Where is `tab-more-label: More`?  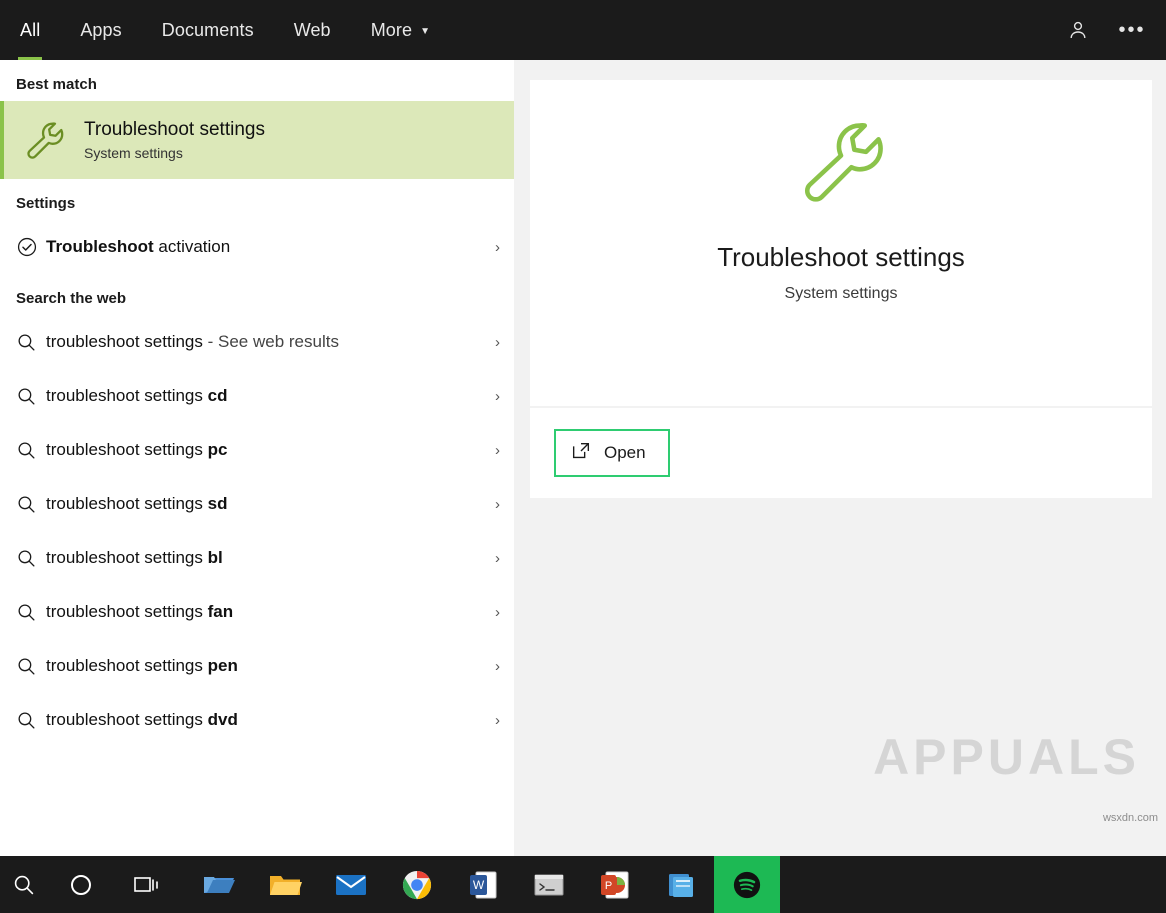 tab-more-label: More is located at coordinates (391, 29).